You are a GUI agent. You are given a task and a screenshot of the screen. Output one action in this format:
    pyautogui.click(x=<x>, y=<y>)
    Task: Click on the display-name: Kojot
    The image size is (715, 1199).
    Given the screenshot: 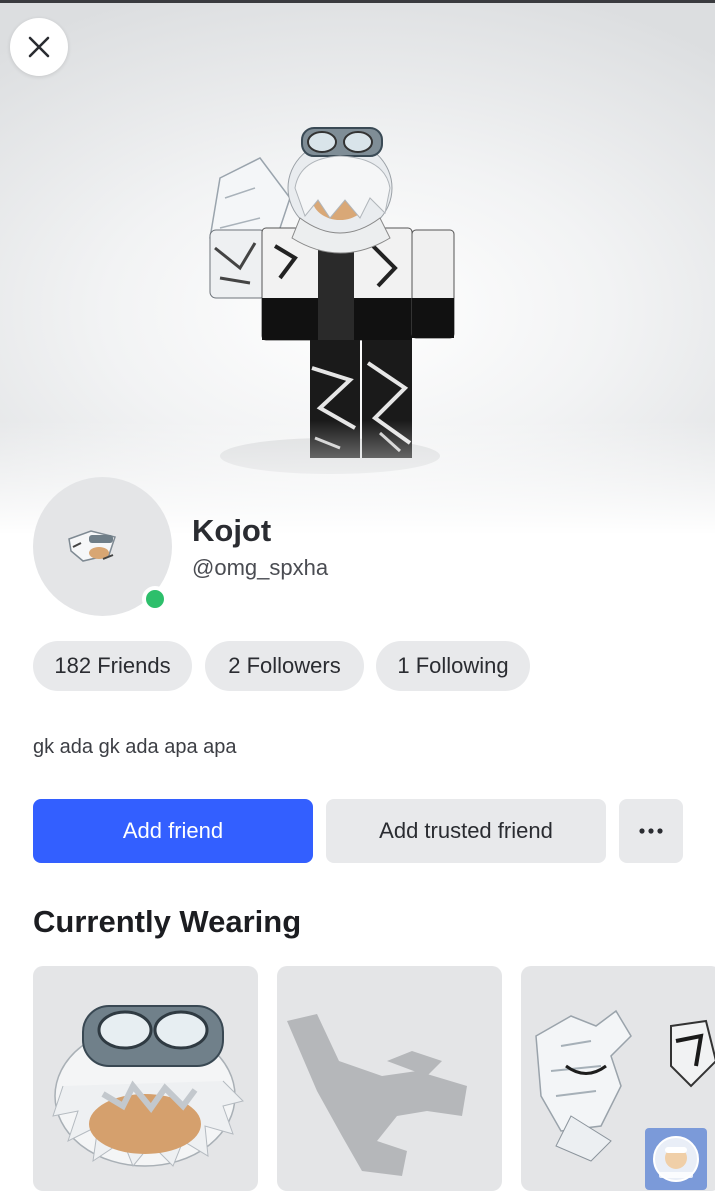 What is the action you would take?
    pyautogui.click(x=232, y=530)
    